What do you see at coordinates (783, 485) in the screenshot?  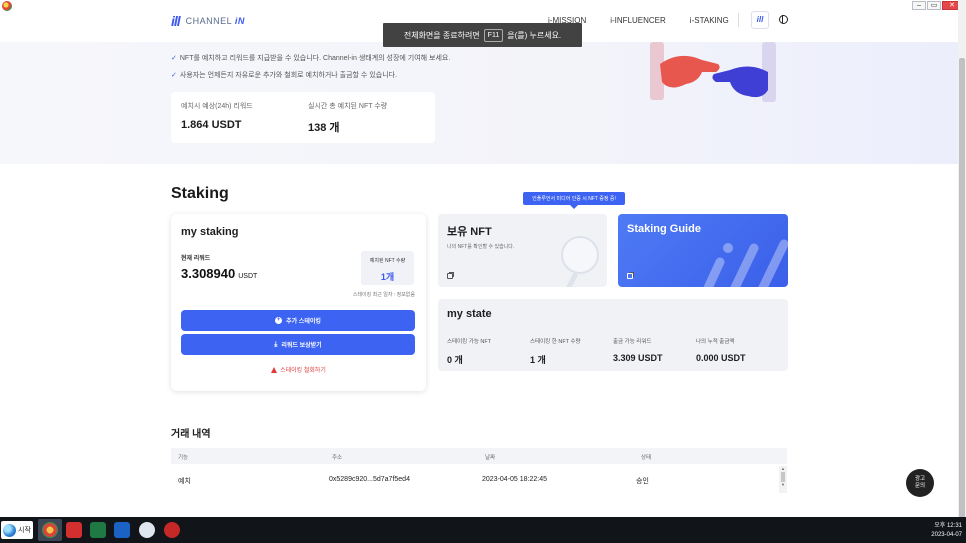 I see `scroll-down-icon: ▼` at bounding box center [783, 485].